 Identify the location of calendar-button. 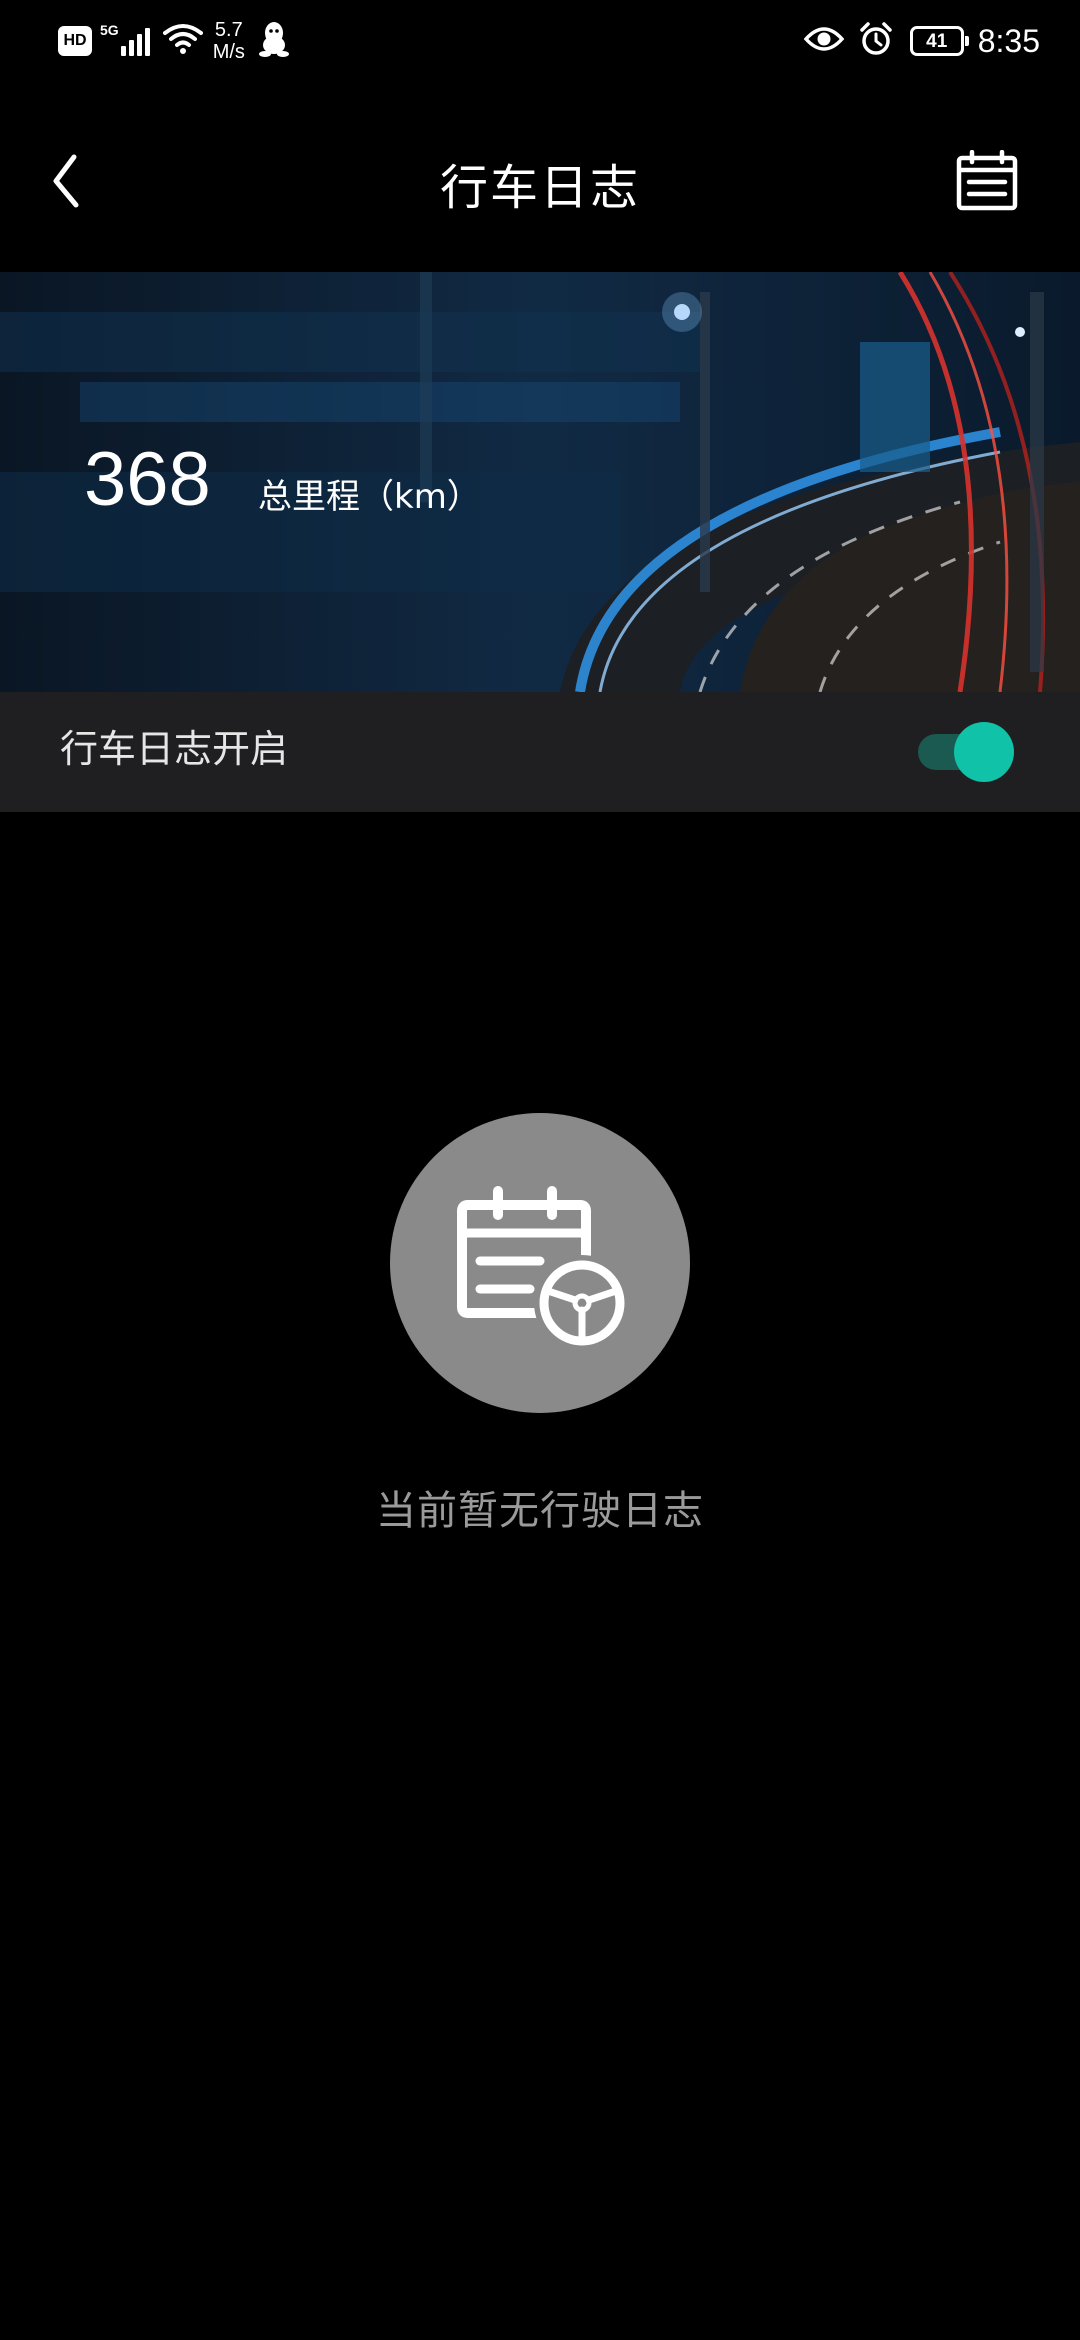
(987, 181).